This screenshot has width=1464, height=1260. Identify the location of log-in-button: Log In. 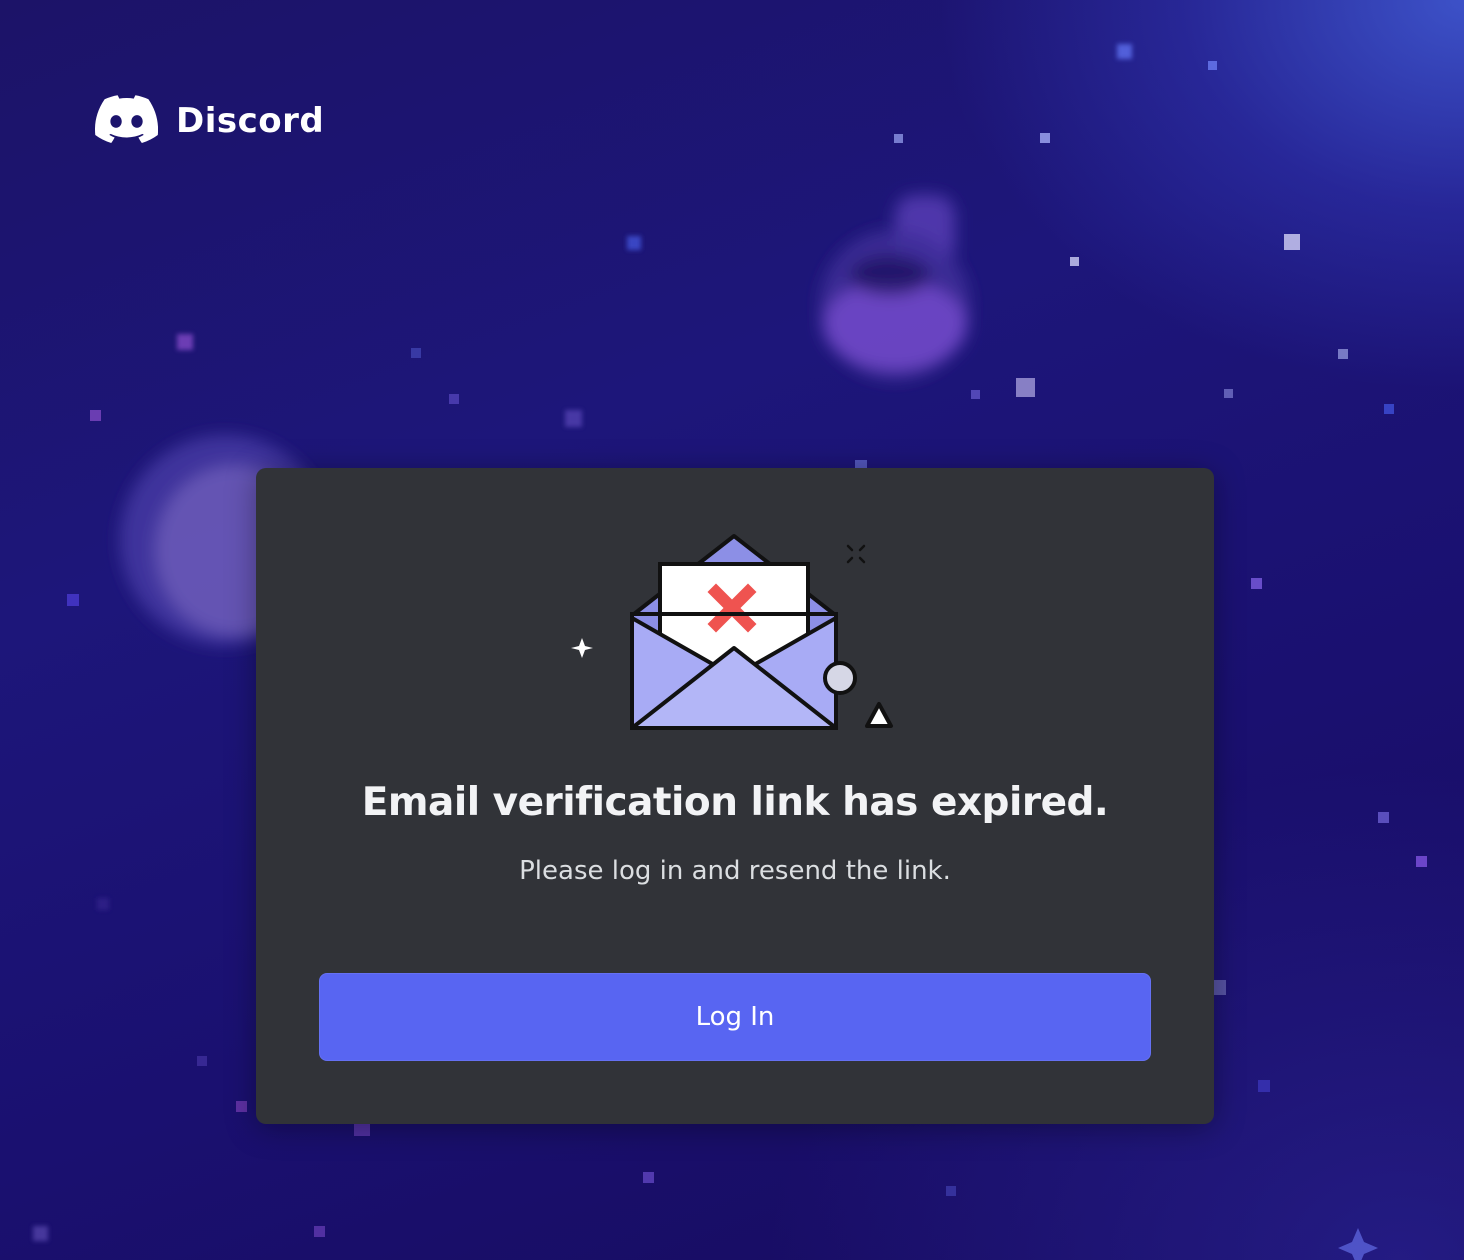
(735, 1017).